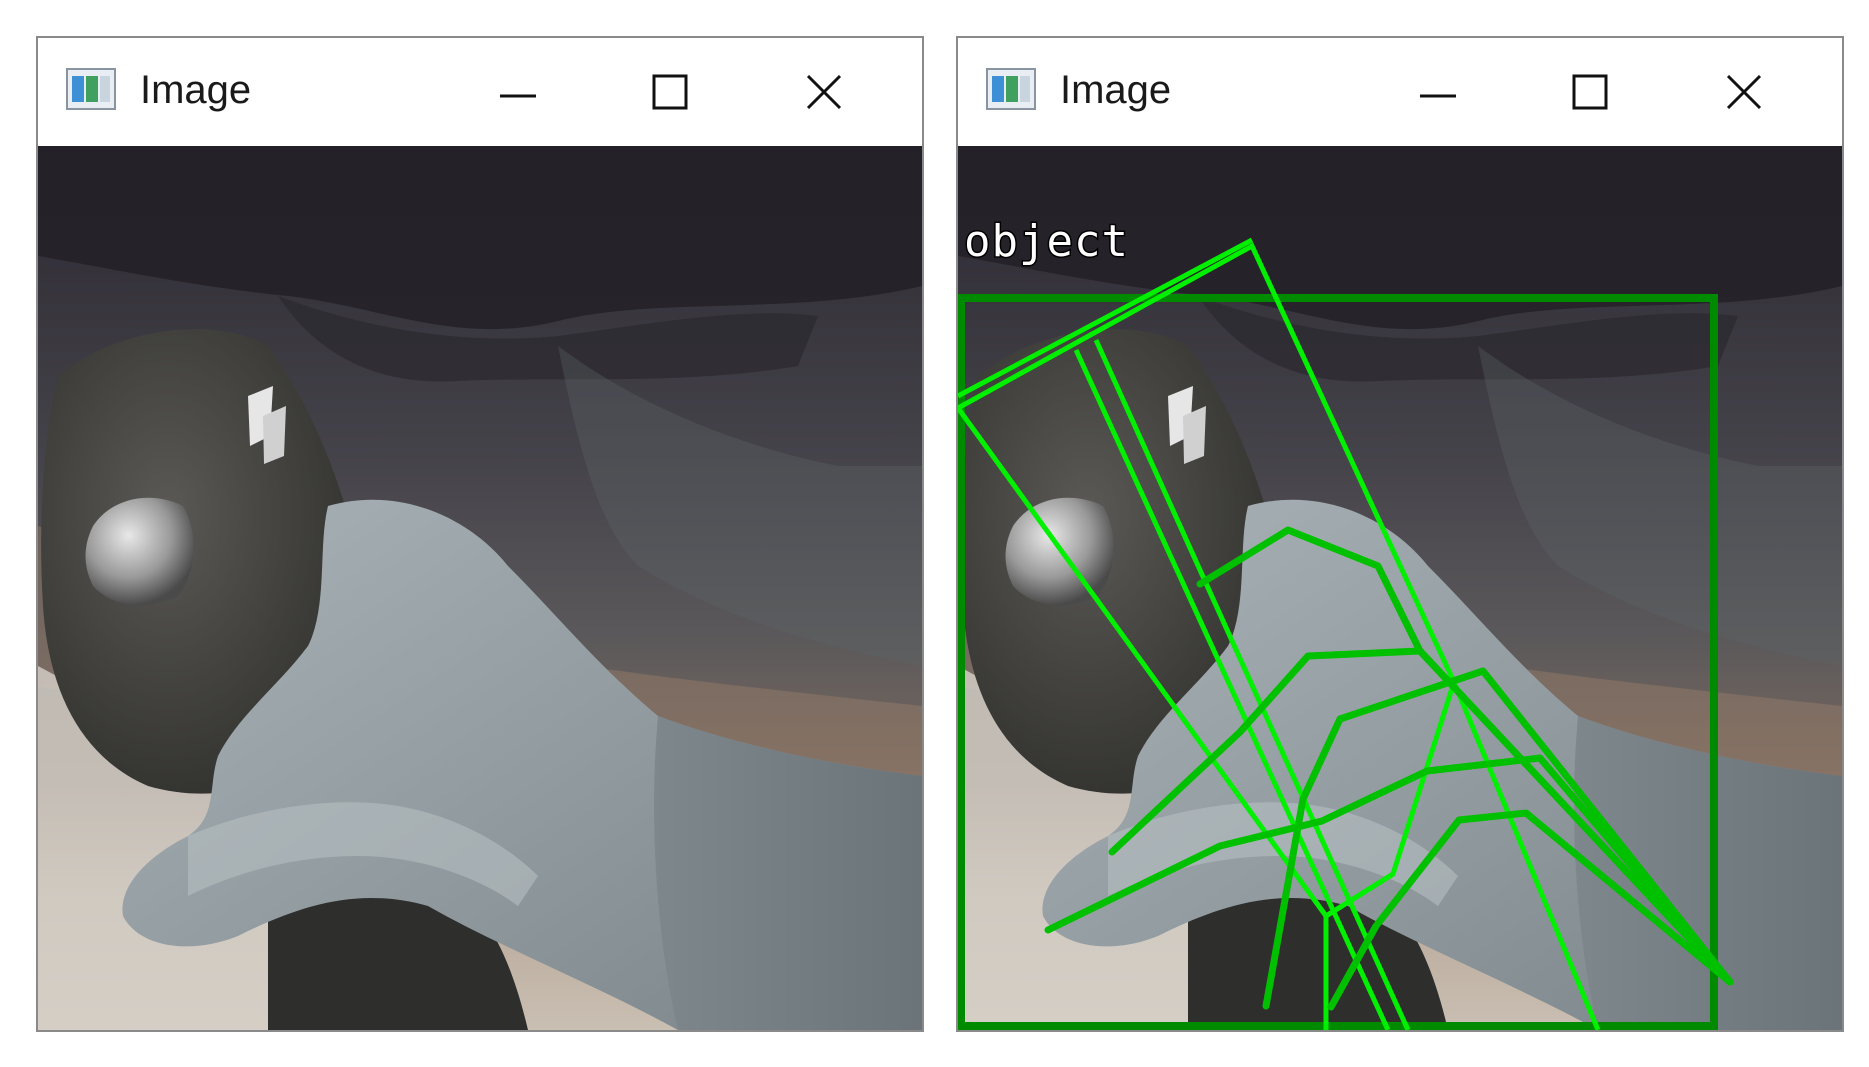  What do you see at coordinates (1046, 241) in the screenshot?
I see `object-label: object` at bounding box center [1046, 241].